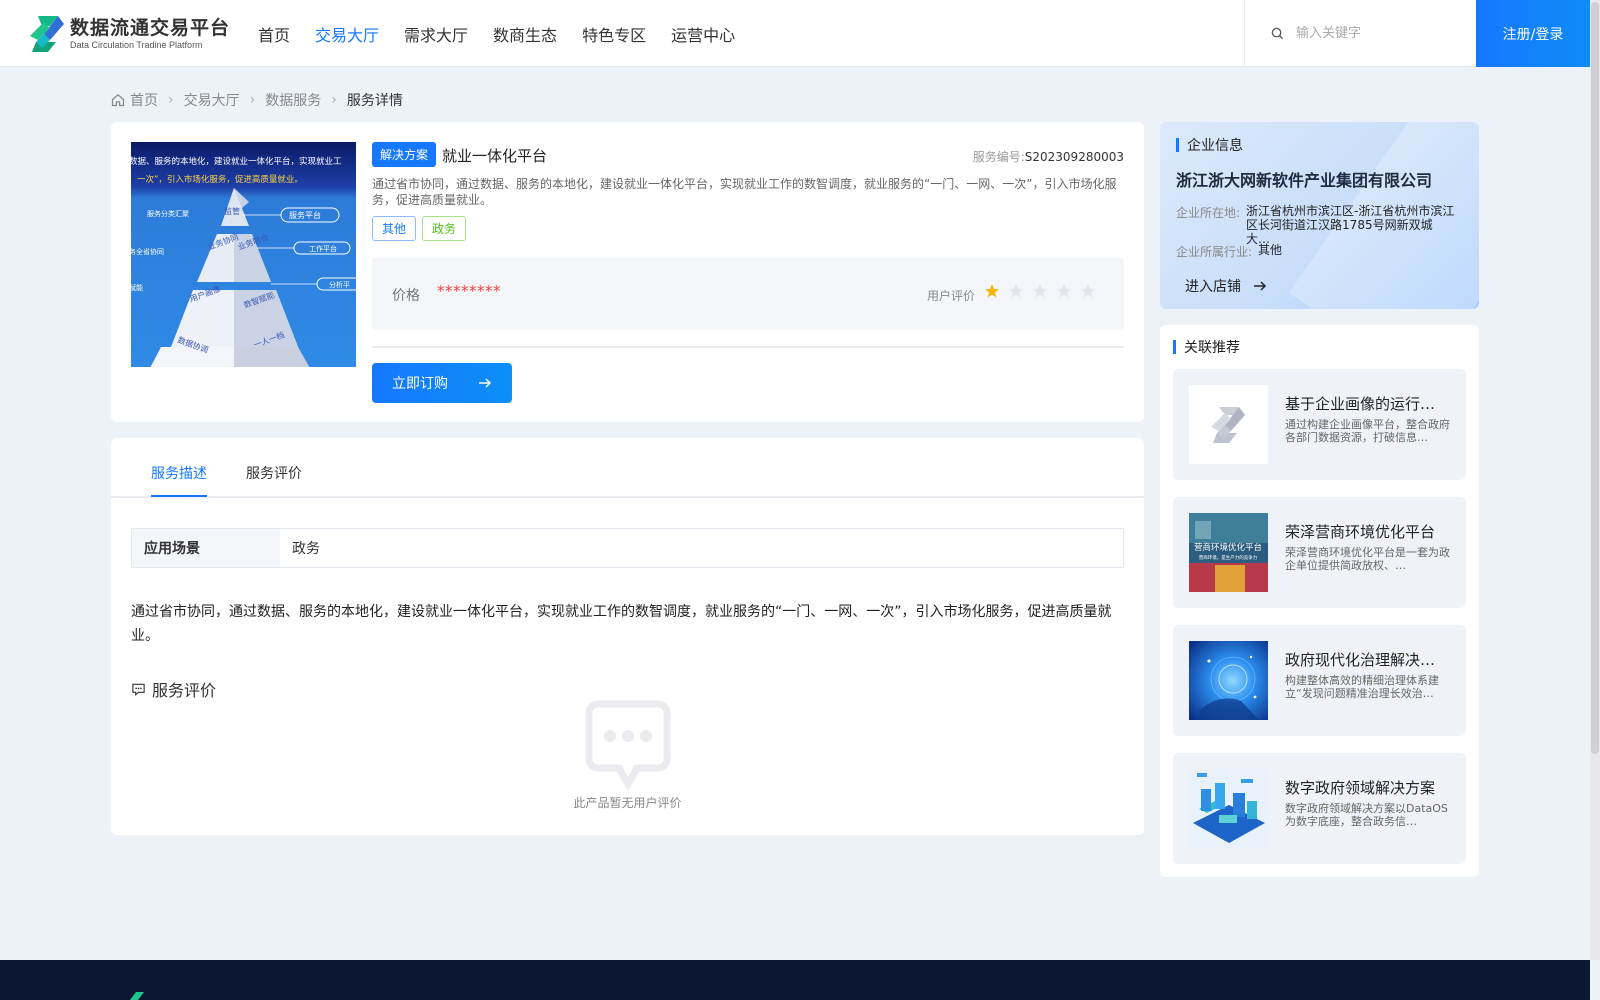 The width and height of the screenshot is (1600, 1000). Describe the element at coordinates (232, 211) in the screenshot. I see `image-layer-1: 监管` at that location.